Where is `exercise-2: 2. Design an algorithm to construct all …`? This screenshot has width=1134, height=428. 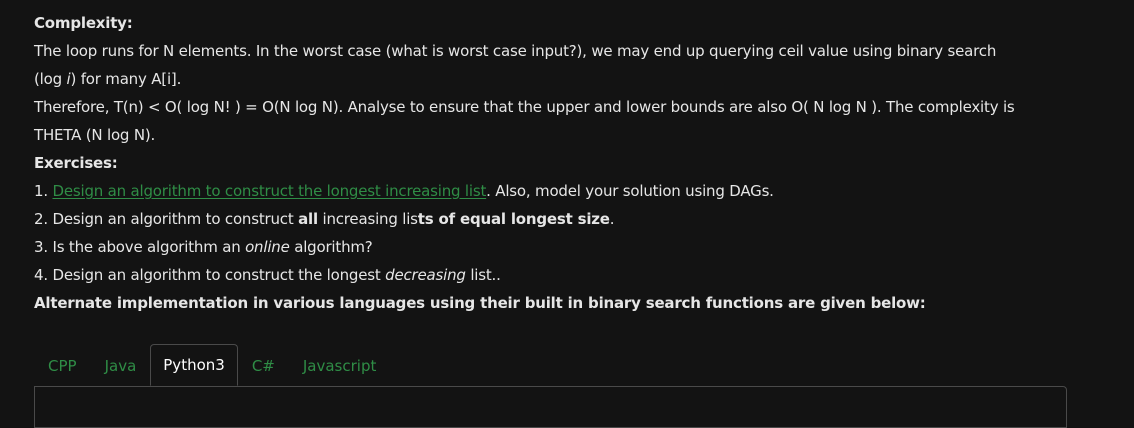
exercise-2: 2. Design an algorithm to construct all … is located at coordinates (574, 219).